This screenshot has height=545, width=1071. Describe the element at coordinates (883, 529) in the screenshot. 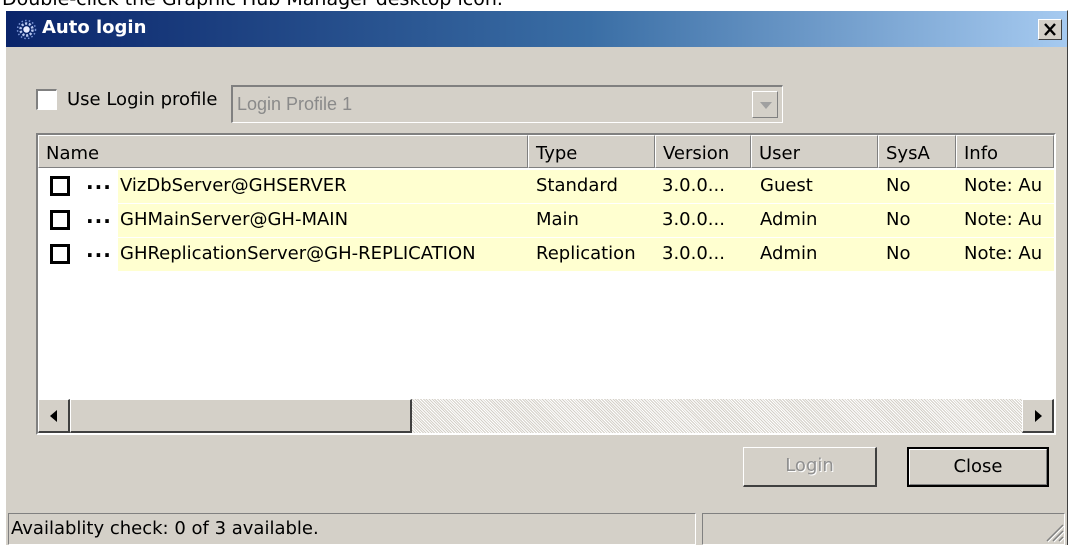

I see `status-secondary` at that location.